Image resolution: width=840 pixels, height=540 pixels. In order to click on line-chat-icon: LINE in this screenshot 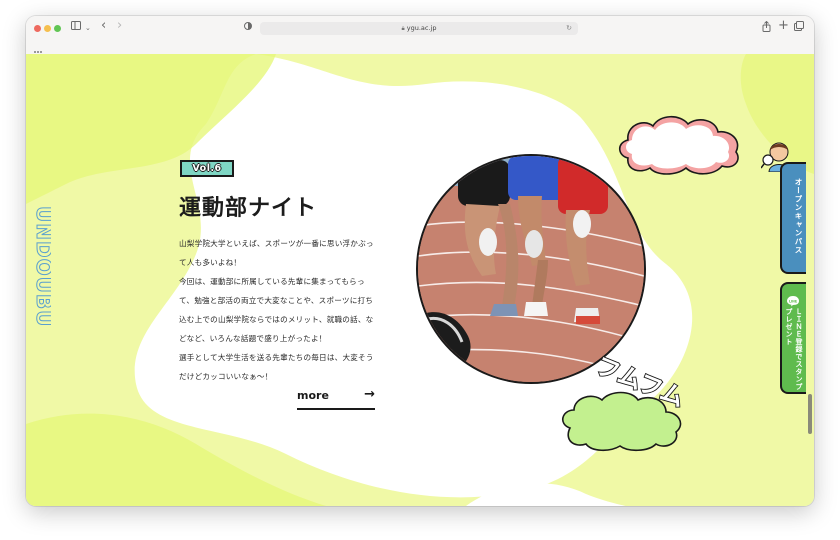, I will do `click(793, 299)`.